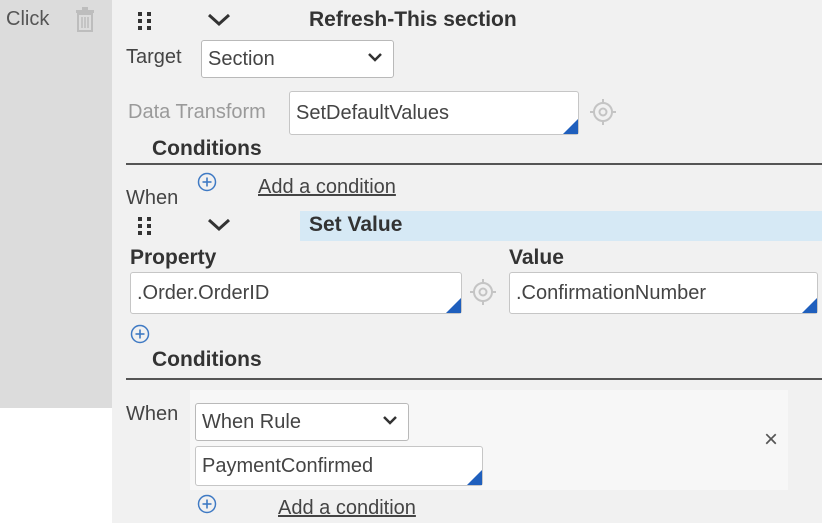 The width and height of the screenshot is (822, 523). I want to click on event-label: Click, so click(28, 19).